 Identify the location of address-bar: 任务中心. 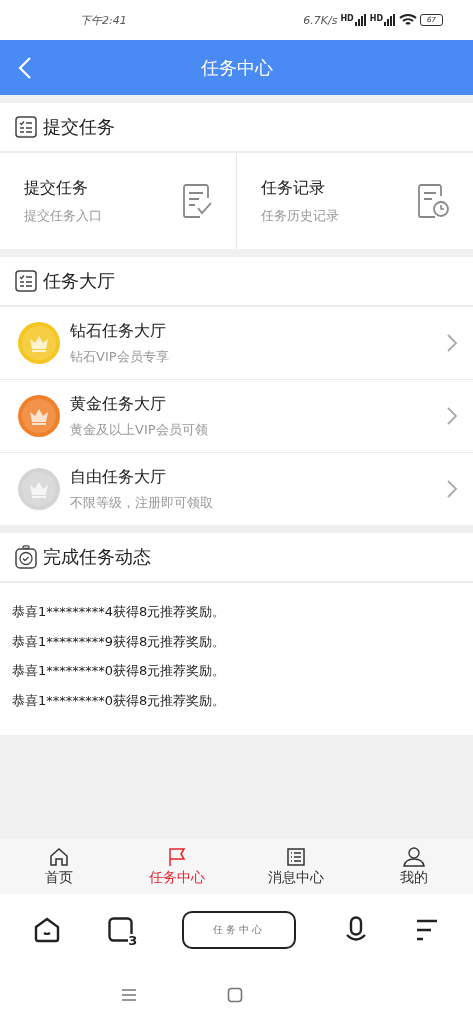
(239, 930).